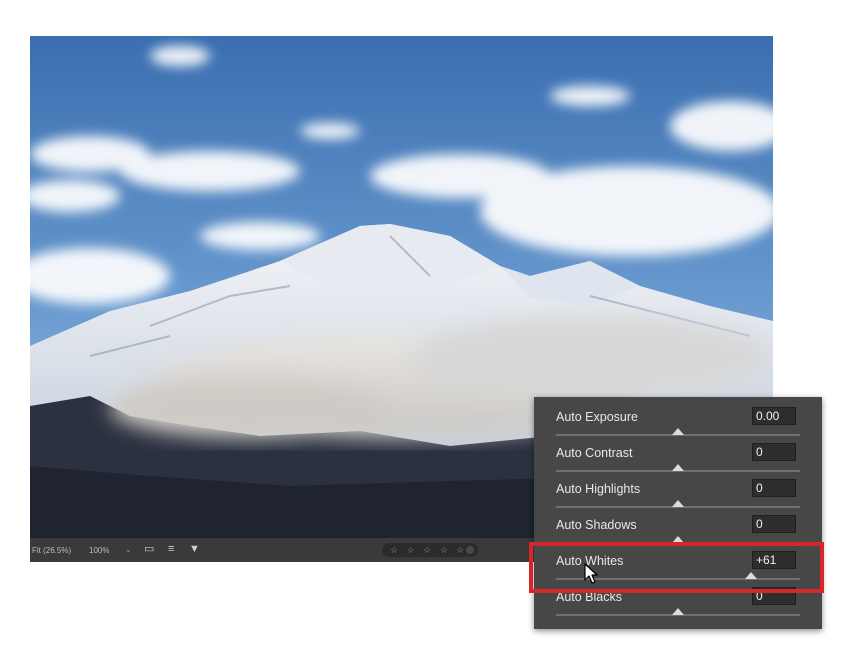  What do you see at coordinates (594, 453) in the screenshot?
I see `auto-contrast-label: Auto Contrast` at bounding box center [594, 453].